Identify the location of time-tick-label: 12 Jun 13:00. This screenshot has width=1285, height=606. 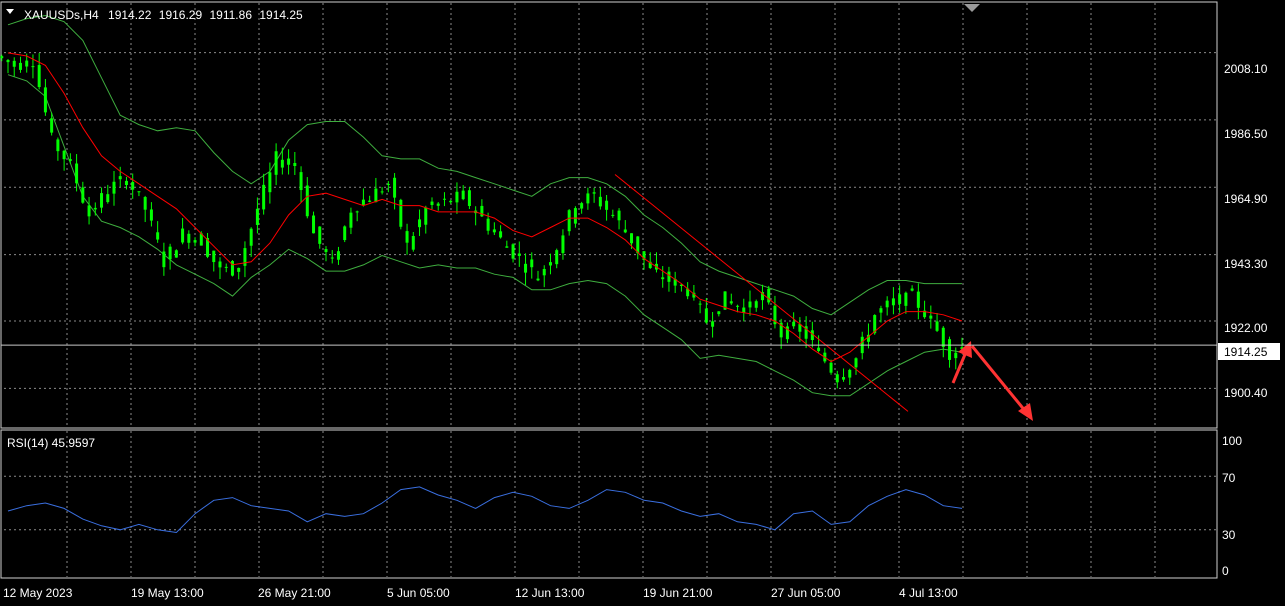
(550, 593).